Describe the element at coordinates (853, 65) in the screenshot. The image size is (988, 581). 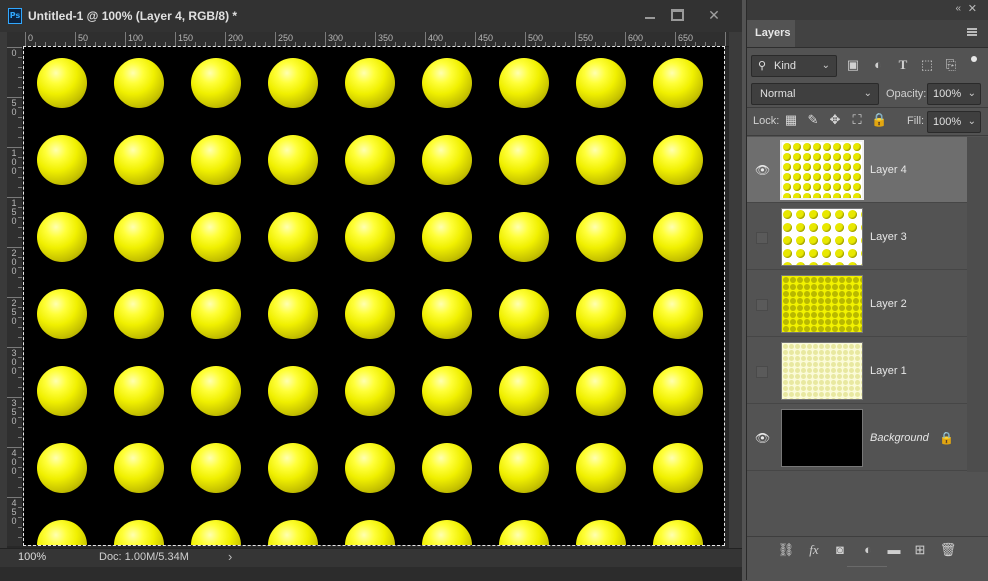
I see `pixel-filter-icon: ▣` at that location.